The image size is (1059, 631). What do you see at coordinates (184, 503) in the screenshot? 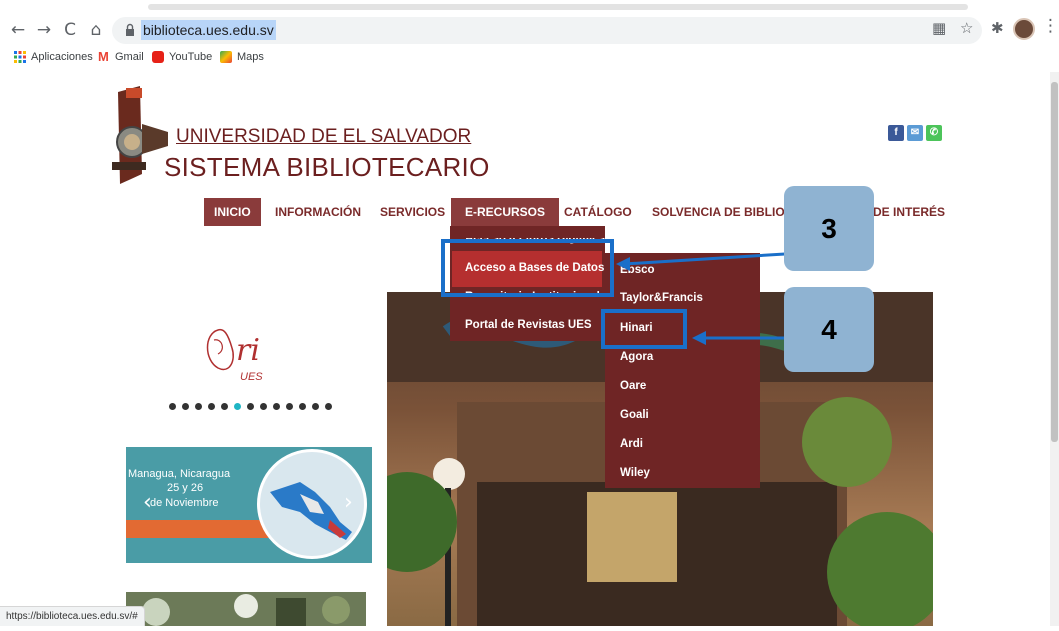
I see `banner-month: de Noviembre` at bounding box center [184, 503].